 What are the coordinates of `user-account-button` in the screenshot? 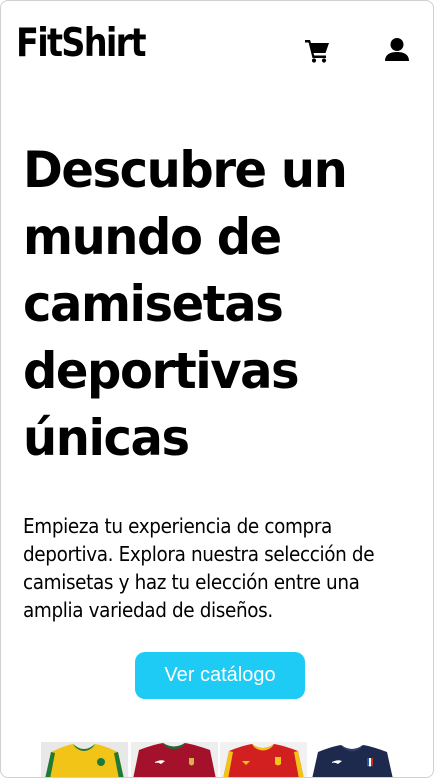 It's located at (397, 50).